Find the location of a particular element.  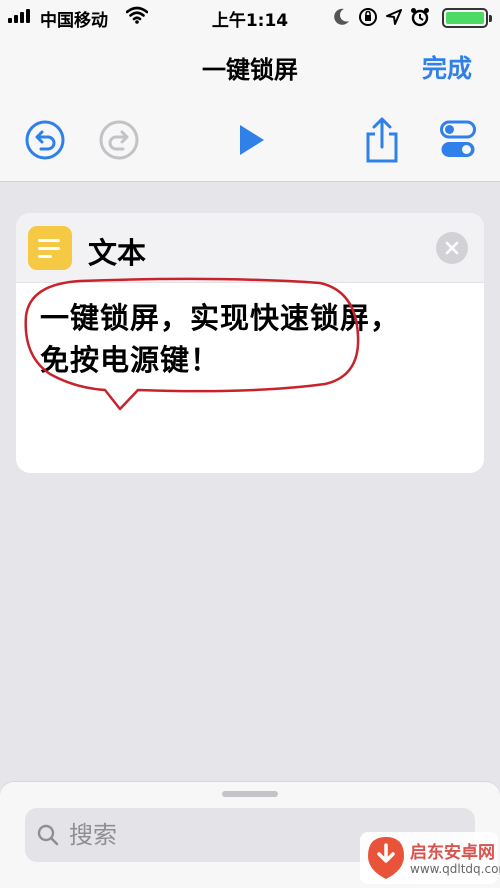

alarm-icon is located at coordinates (420, 19).